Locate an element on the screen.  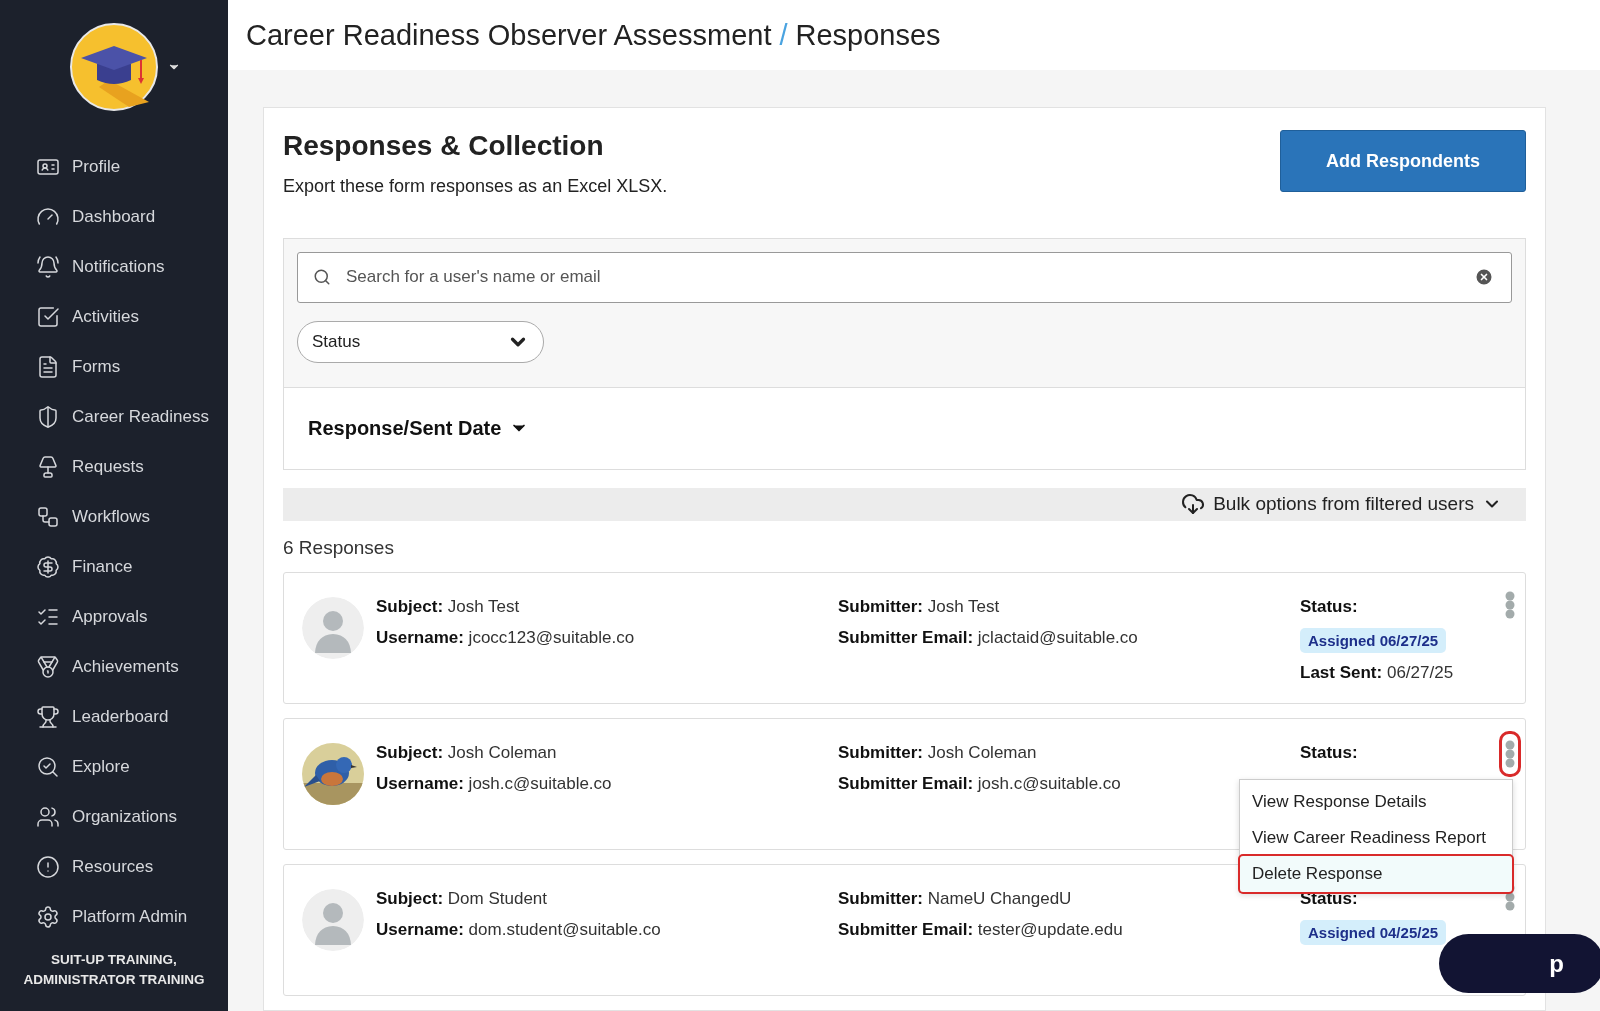
field-text: Subject: Josh Test is located at coordinates (448, 607).